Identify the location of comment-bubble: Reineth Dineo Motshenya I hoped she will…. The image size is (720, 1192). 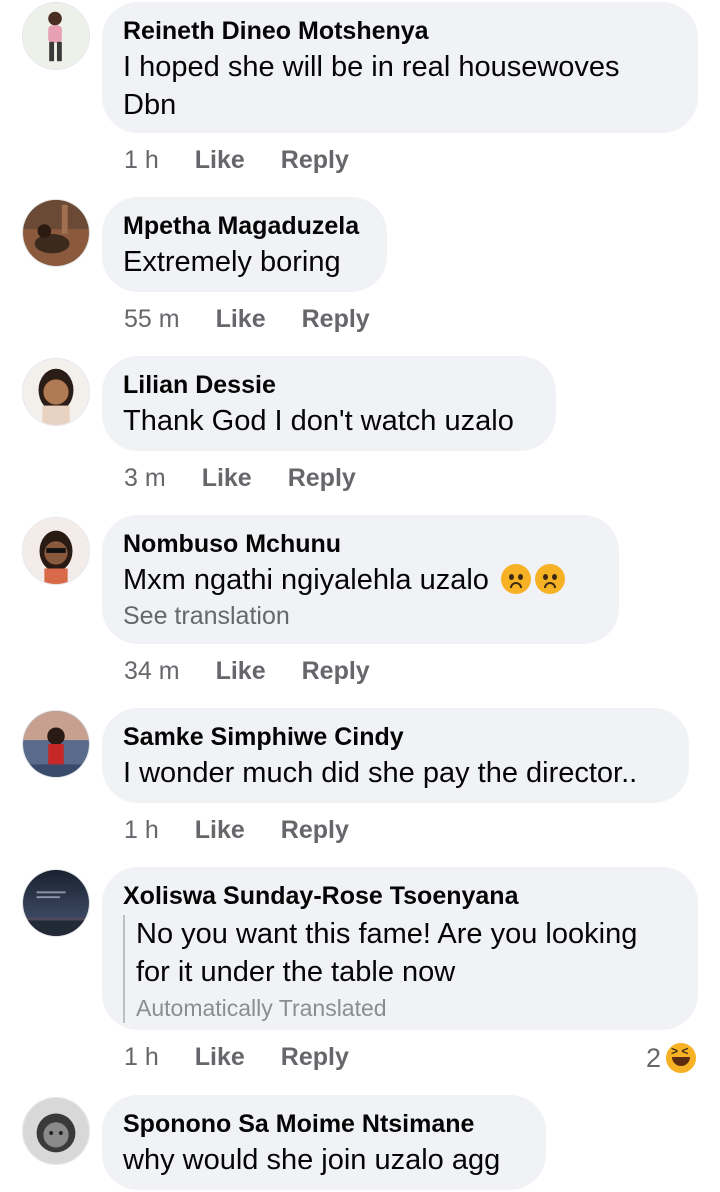
(400, 67).